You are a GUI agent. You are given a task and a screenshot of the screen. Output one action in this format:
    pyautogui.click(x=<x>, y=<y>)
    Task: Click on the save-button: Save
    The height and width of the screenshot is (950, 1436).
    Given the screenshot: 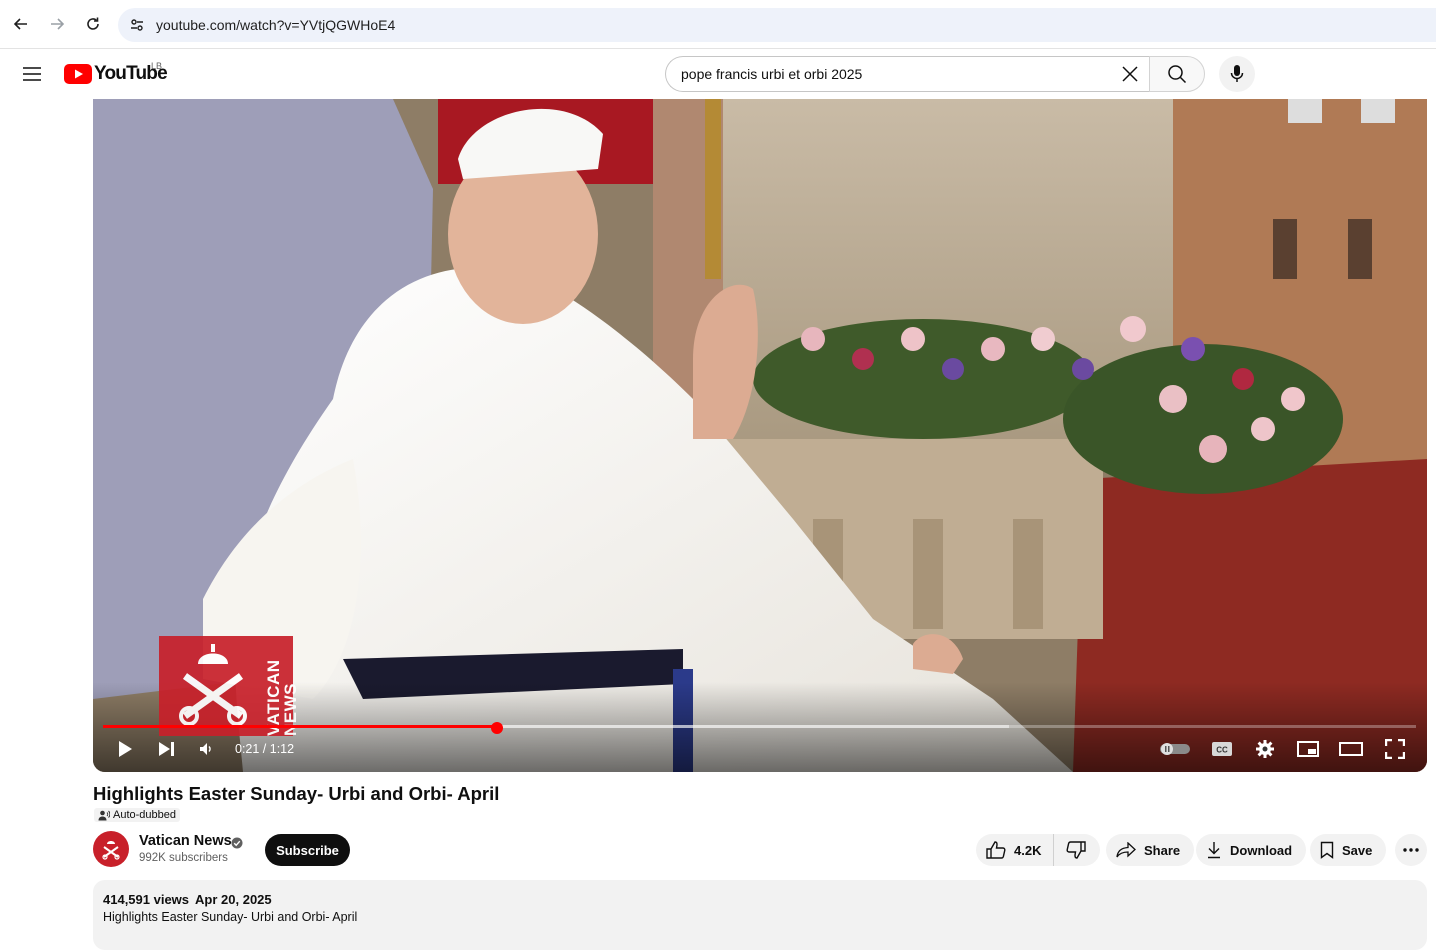 What is the action you would take?
    pyautogui.click(x=1348, y=850)
    